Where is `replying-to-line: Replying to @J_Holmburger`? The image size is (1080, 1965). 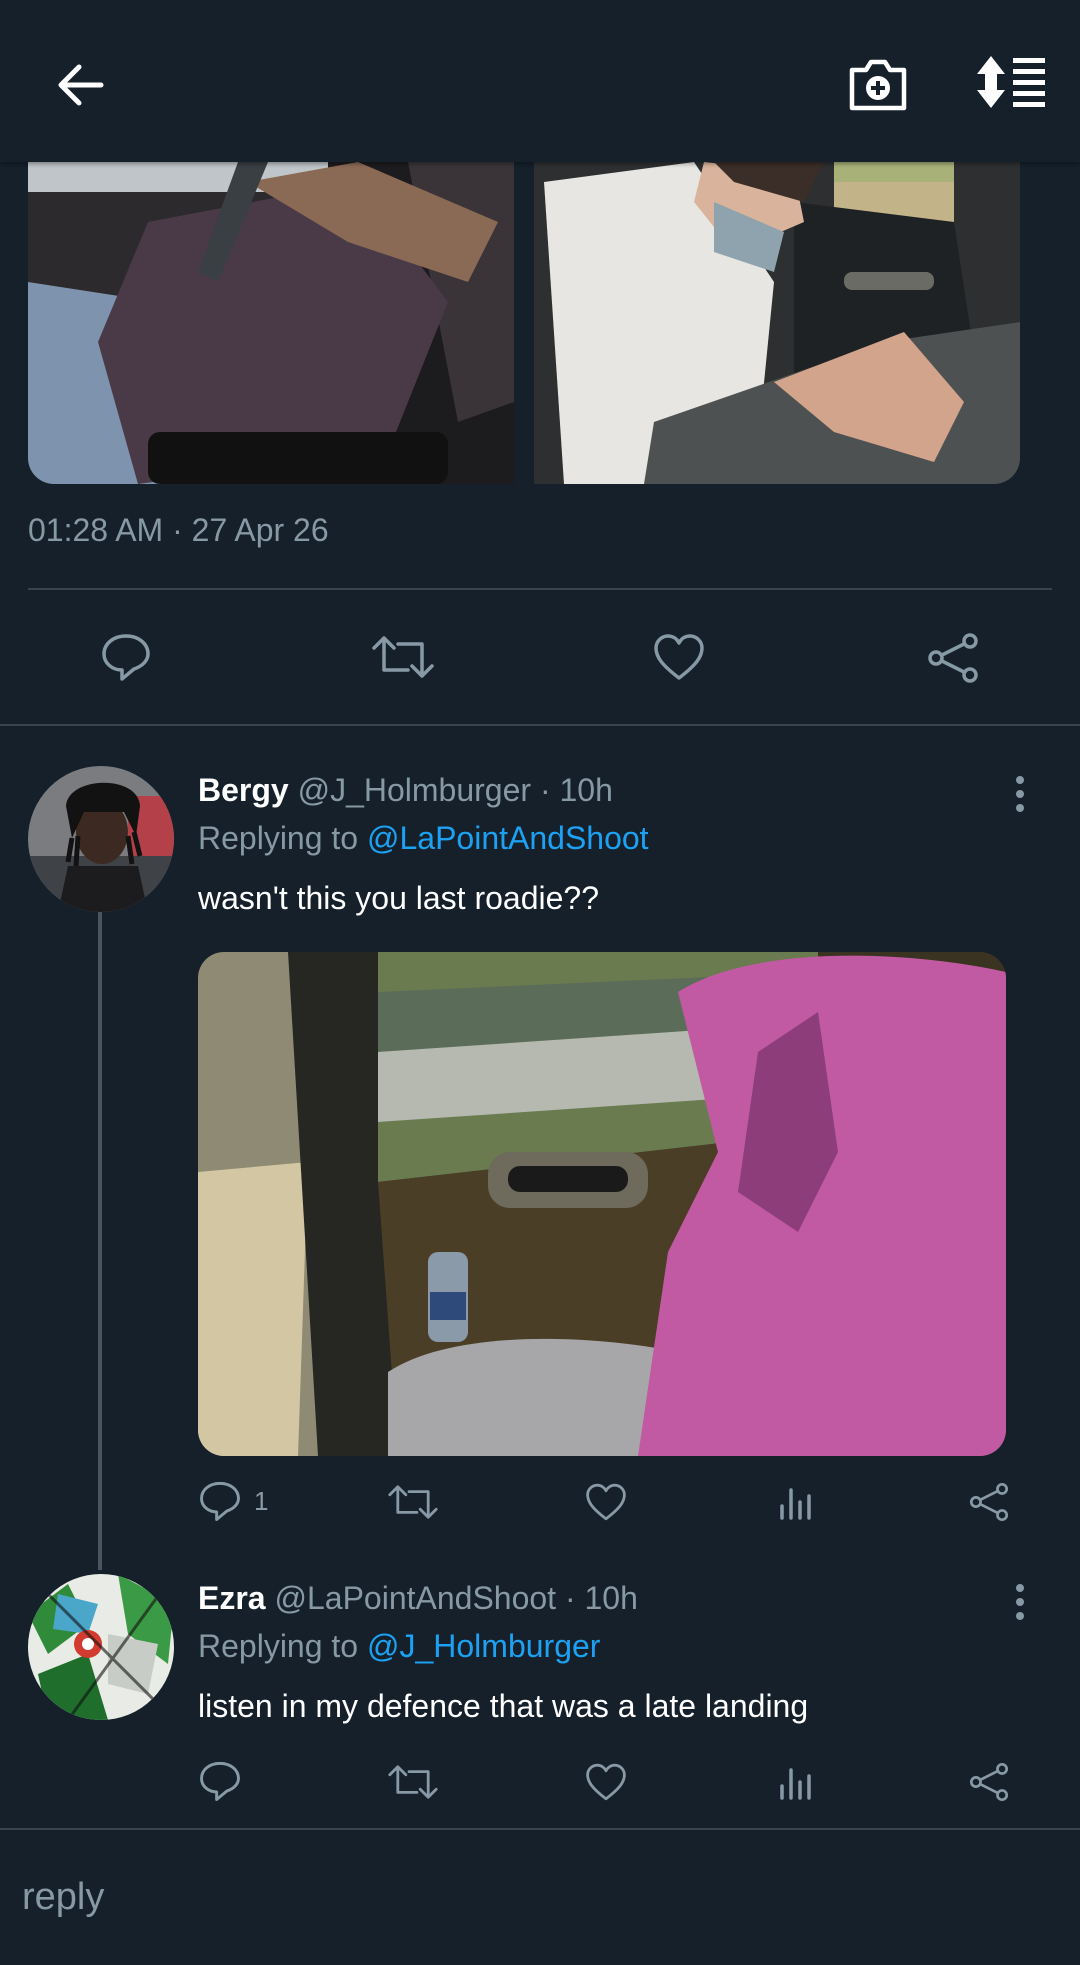 replying-to-line: Replying to @J_Holmburger is located at coordinates (399, 1646).